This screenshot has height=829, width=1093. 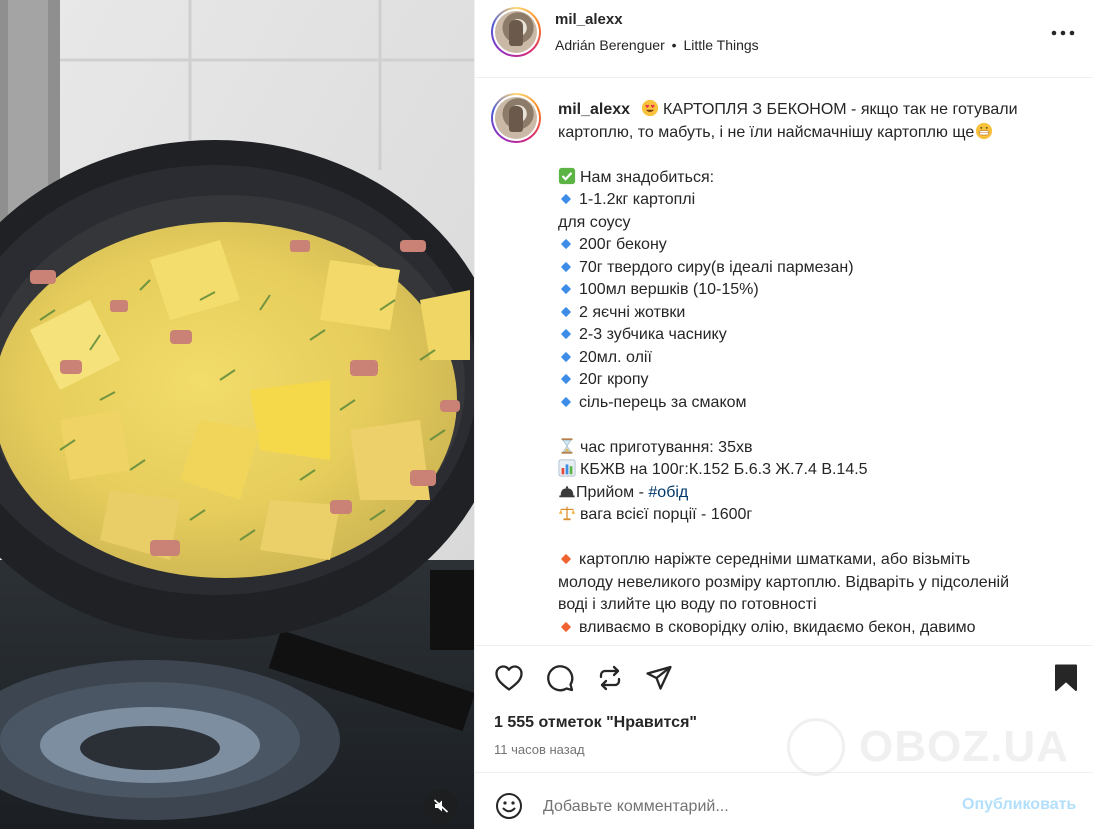 What do you see at coordinates (984, 130) in the screenshot?
I see `grinning-emoji-icon` at bounding box center [984, 130].